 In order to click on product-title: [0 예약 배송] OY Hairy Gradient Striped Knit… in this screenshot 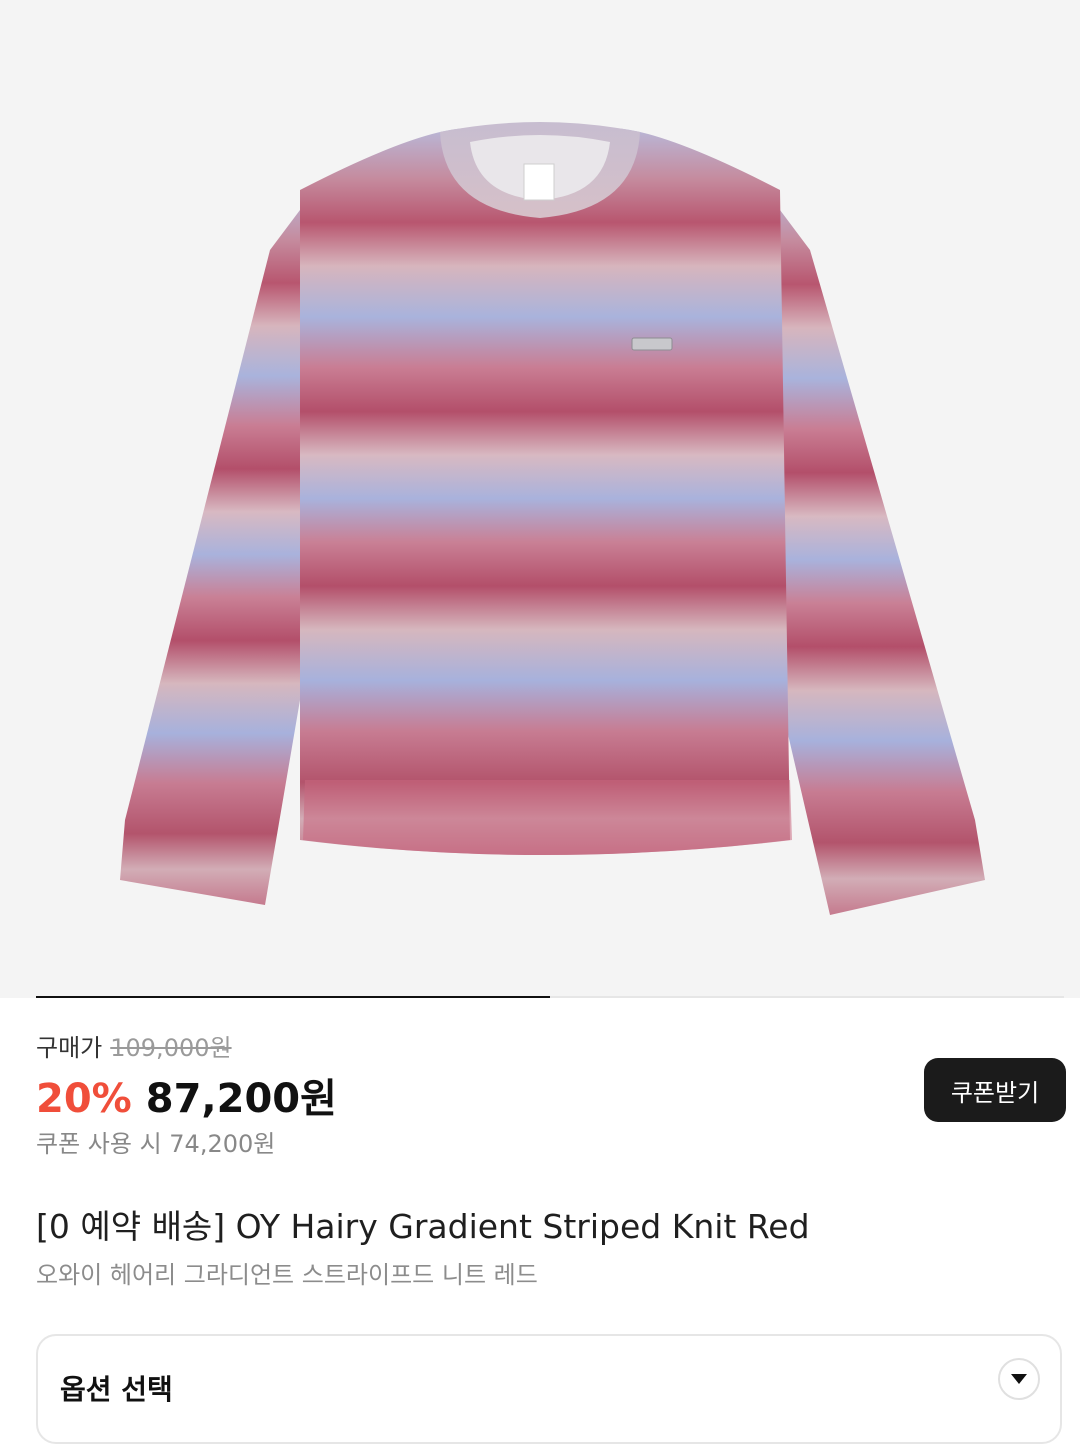, I will do `click(423, 1226)`.